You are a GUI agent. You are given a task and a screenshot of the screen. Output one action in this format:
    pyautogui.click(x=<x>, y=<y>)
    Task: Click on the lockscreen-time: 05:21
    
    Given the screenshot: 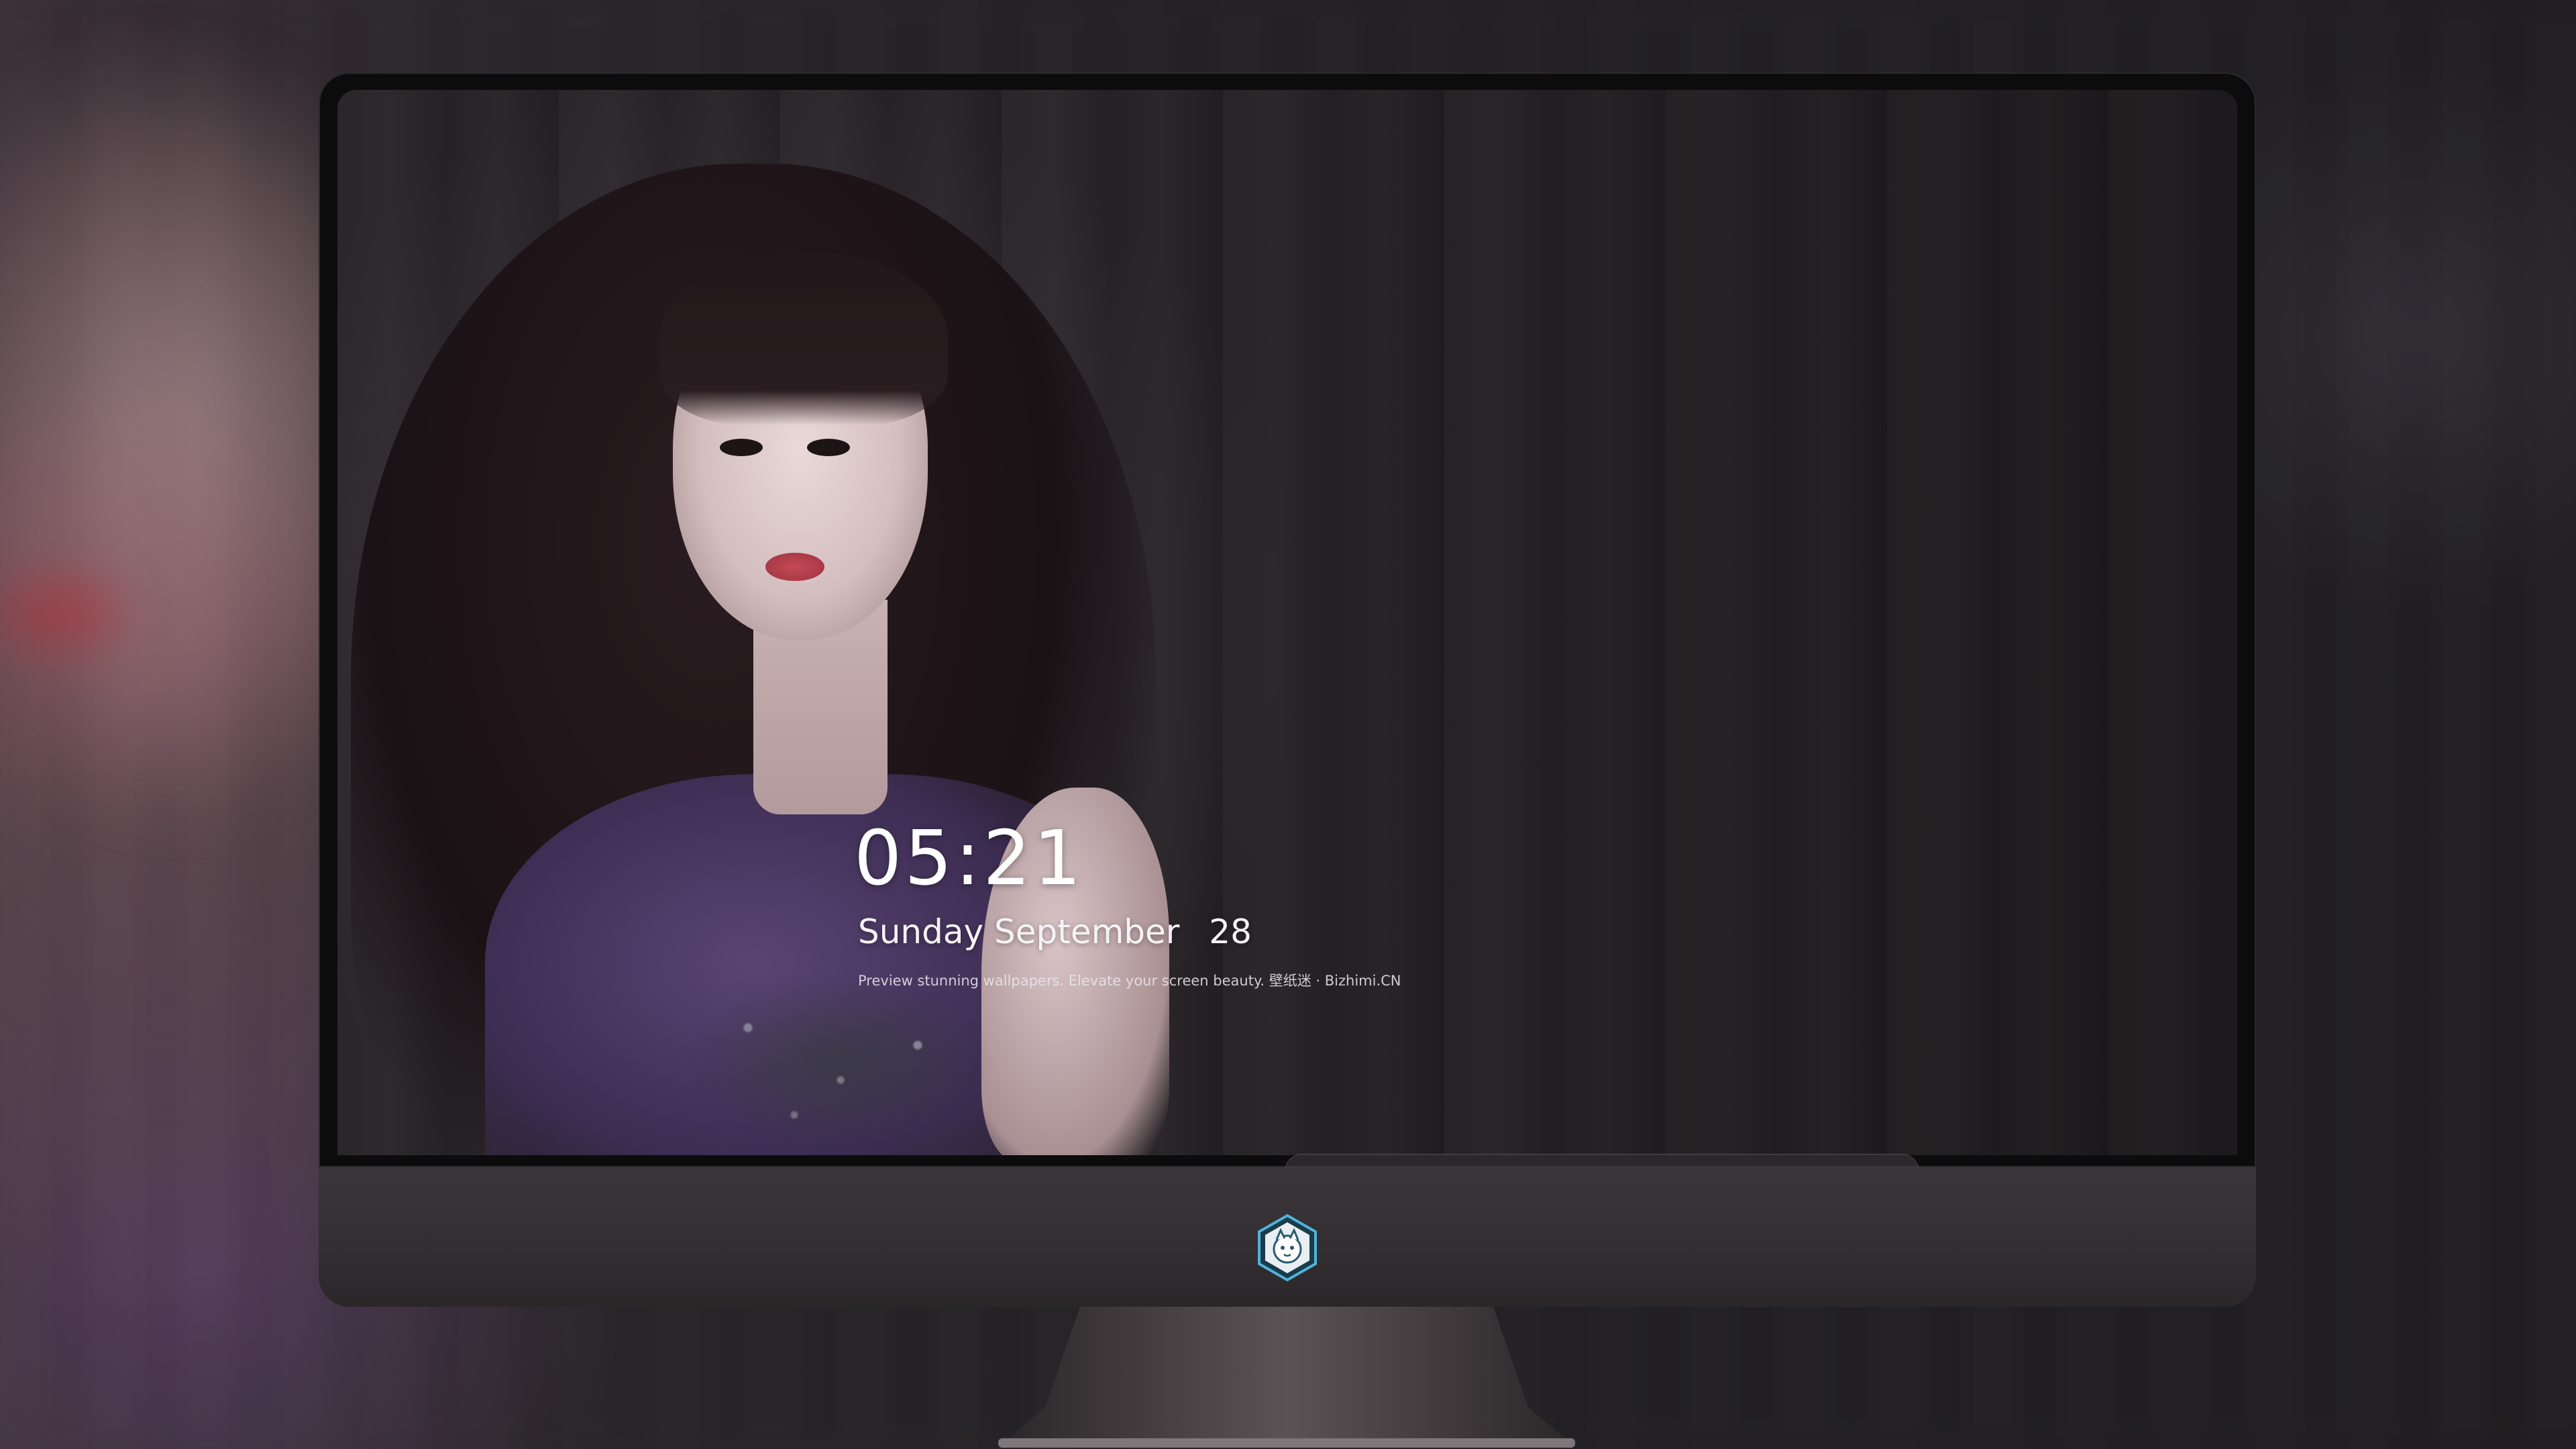 What is the action you would take?
    pyautogui.click(x=969, y=858)
    